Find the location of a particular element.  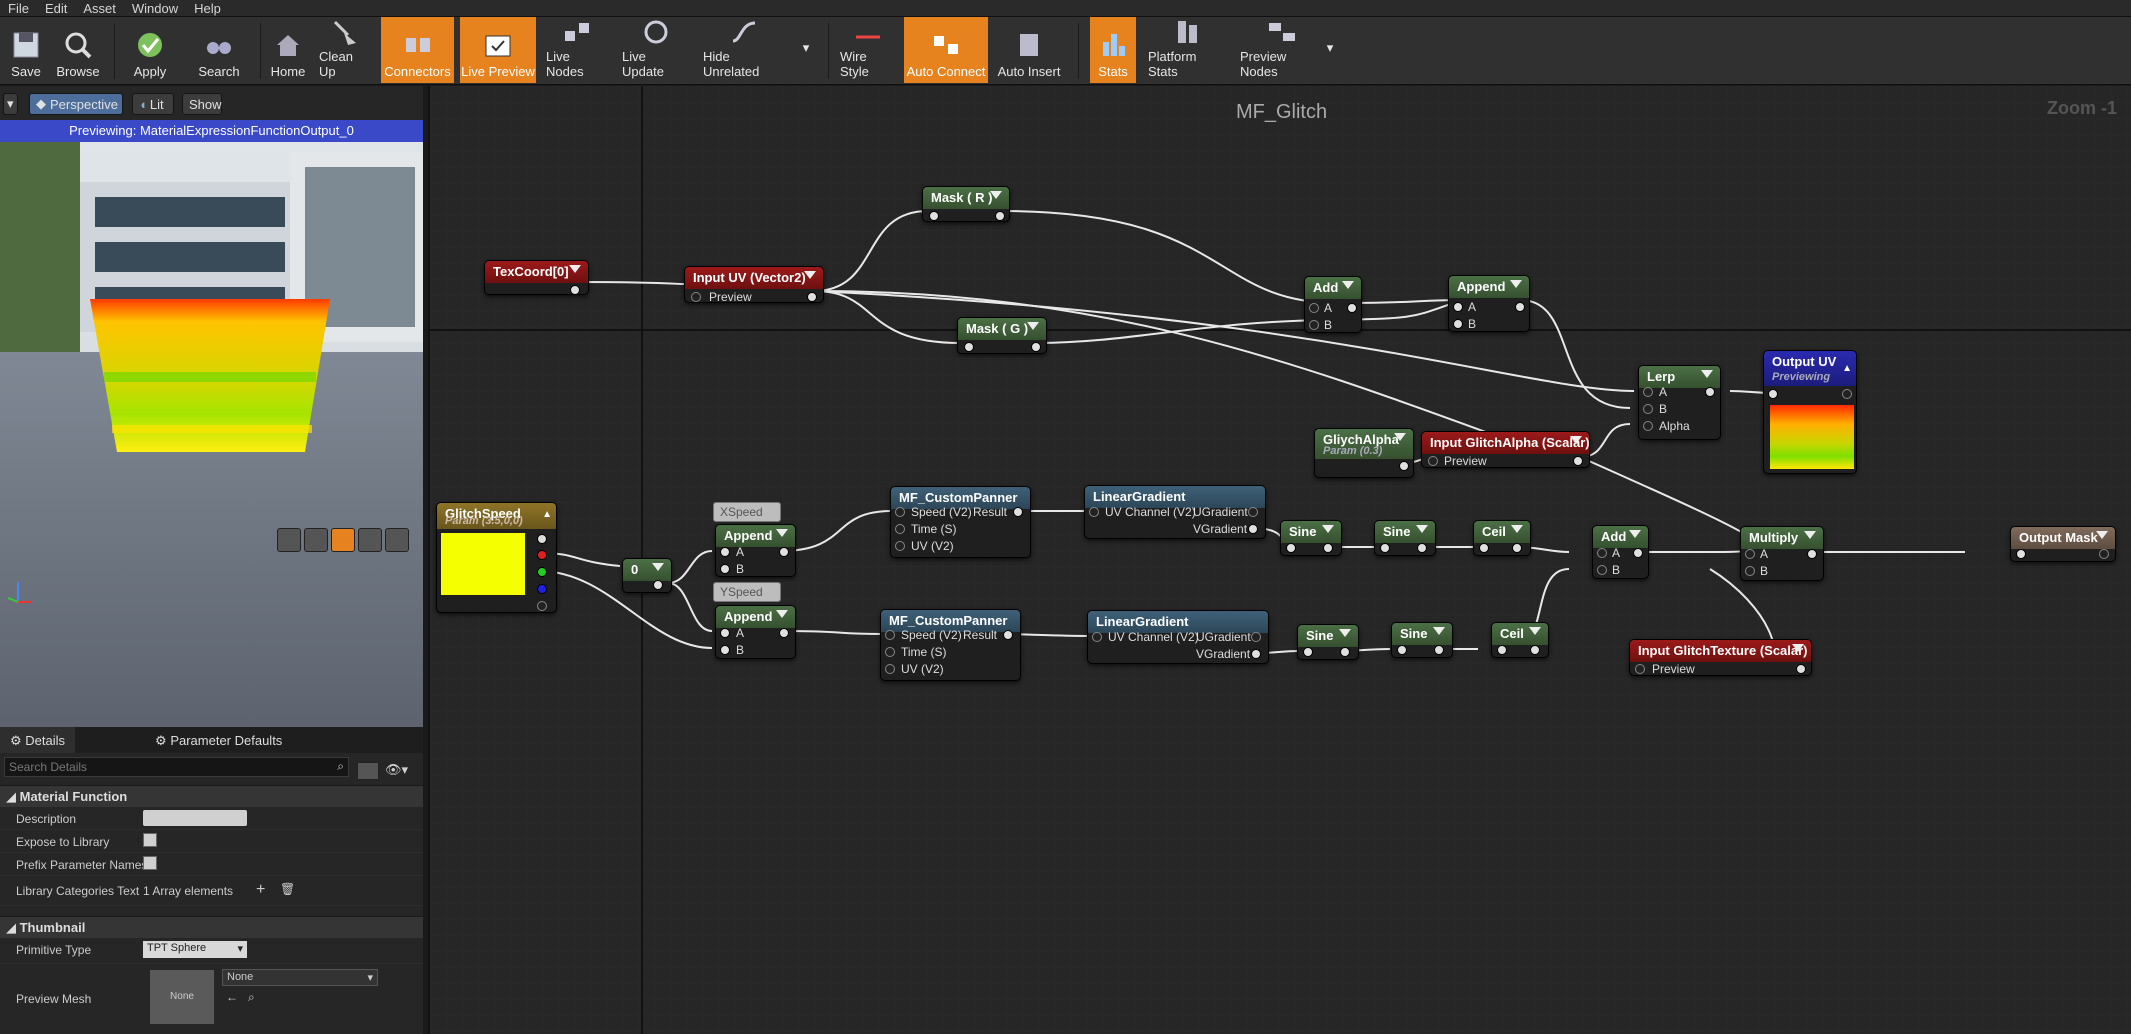

node-constant-zero: 0 is located at coordinates (647, 575).